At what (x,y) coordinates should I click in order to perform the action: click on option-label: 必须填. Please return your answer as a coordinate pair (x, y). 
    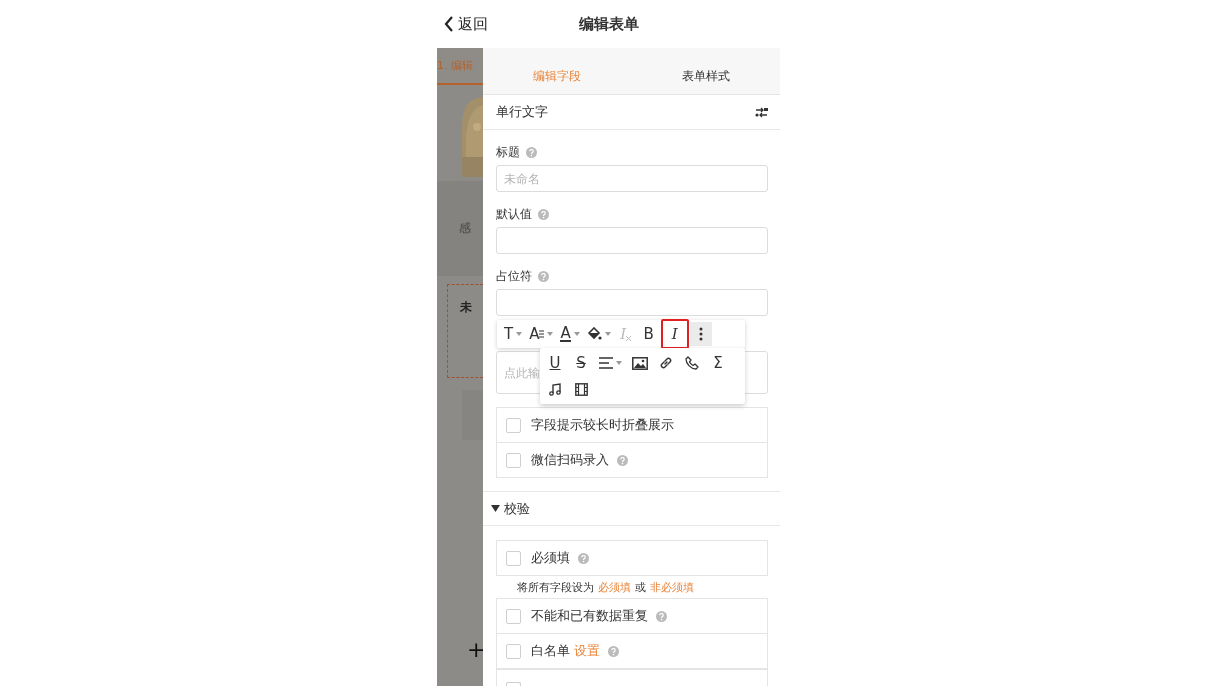
    Looking at the image, I should click on (550, 558).